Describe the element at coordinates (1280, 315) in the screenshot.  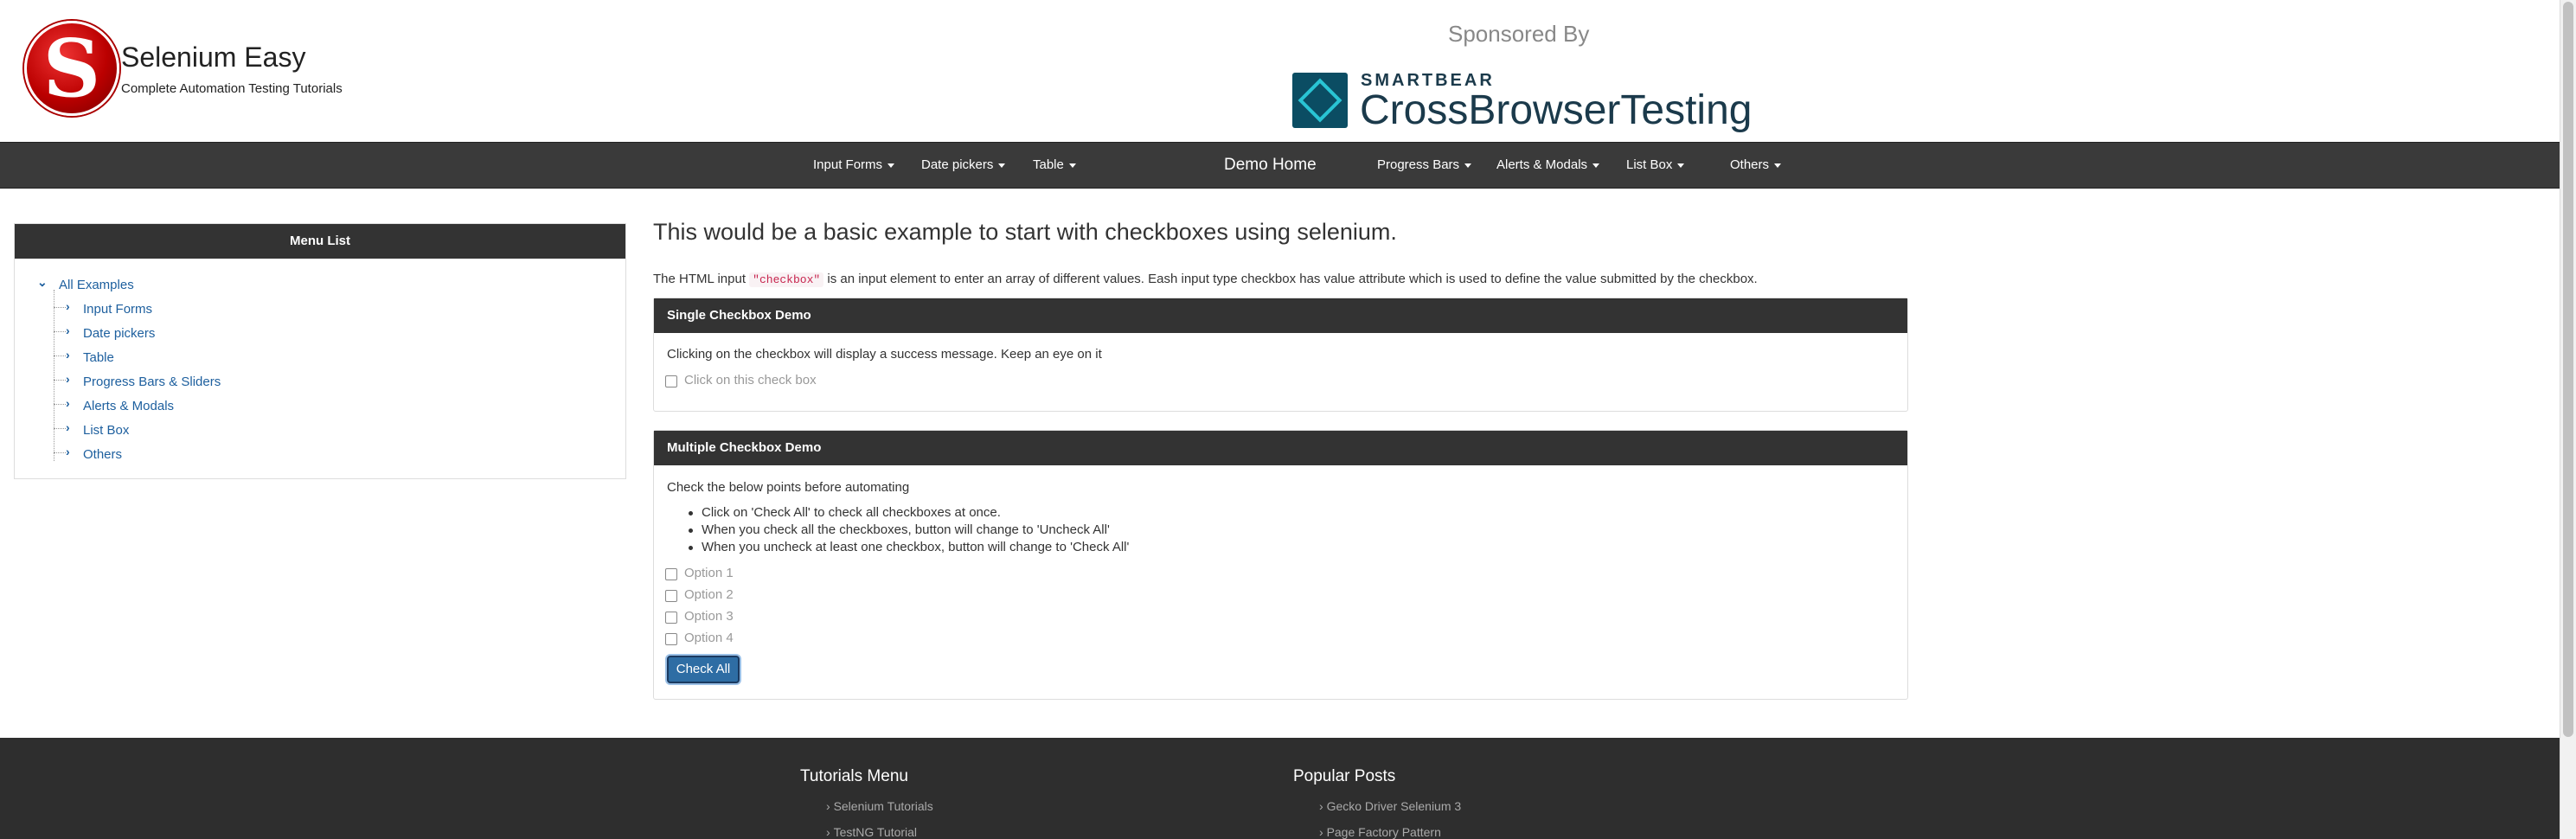
I see `panel-title: Single Checkbox Demo` at that location.